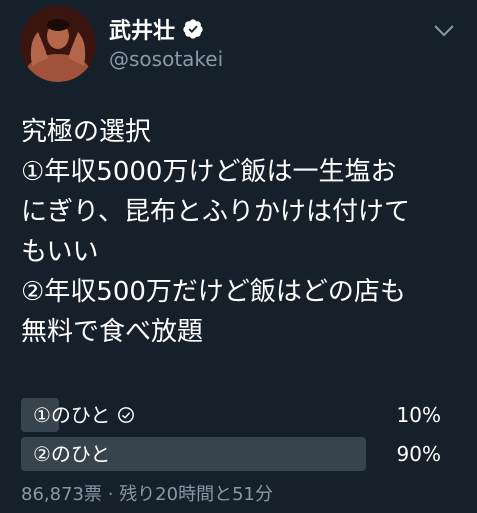 The width and height of the screenshot is (477, 513). I want to click on poll-option-2: ②のひと 90%, so click(239, 454).